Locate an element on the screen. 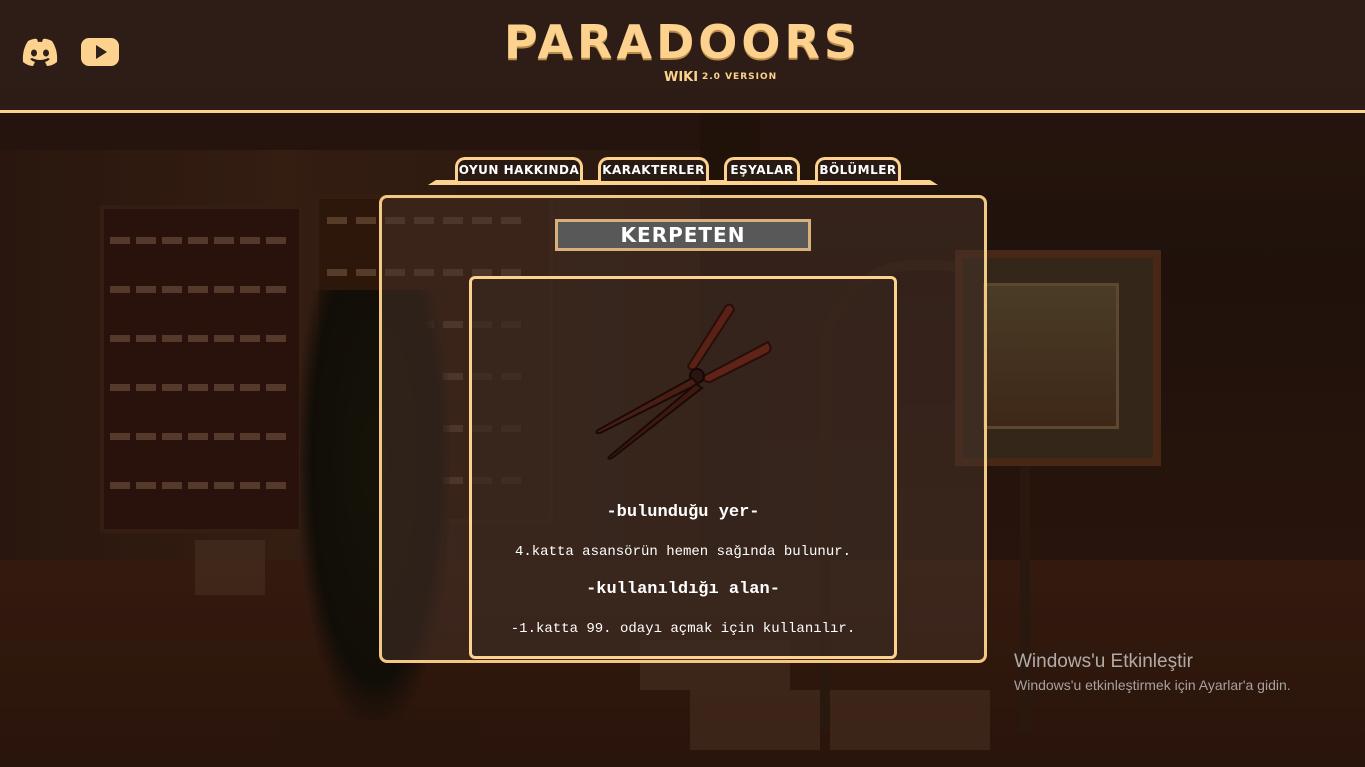  tab-esyalar: EŞYALAR is located at coordinates (762, 169).